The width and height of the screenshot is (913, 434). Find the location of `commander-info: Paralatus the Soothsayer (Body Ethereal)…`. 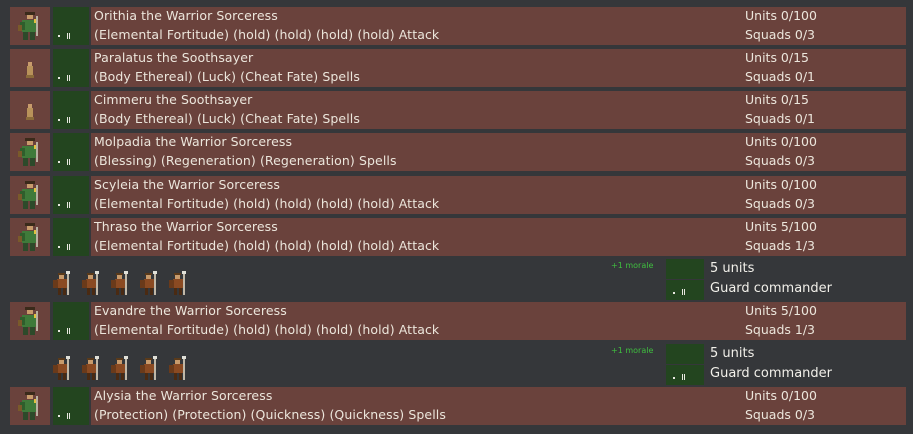

commander-info: Paralatus the Soothsayer (Body Ethereal)… is located at coordinates (498, 68).